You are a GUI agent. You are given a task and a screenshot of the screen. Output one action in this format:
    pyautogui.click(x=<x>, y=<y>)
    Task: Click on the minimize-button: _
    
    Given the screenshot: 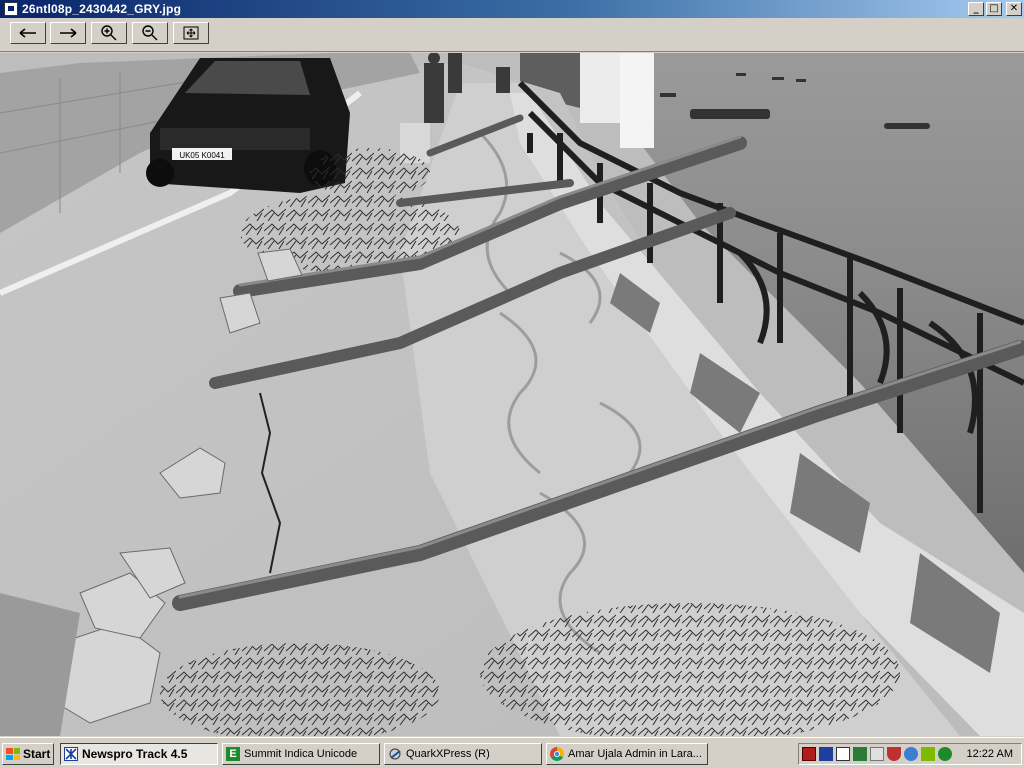 What is the action you would take?
    pyautogui.click(x=976, y=9)
    